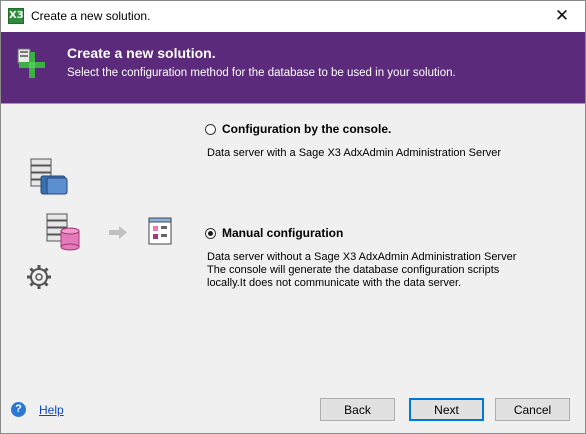 The height and width of the screenshot is (434, 586). I want to click on title-bar: X3 Create a new solution. ✕, so click(293, 16).